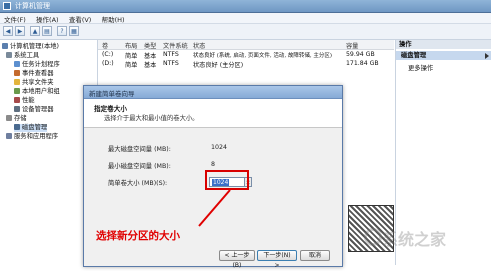  I want to click on users-icon, so click(17, 91).